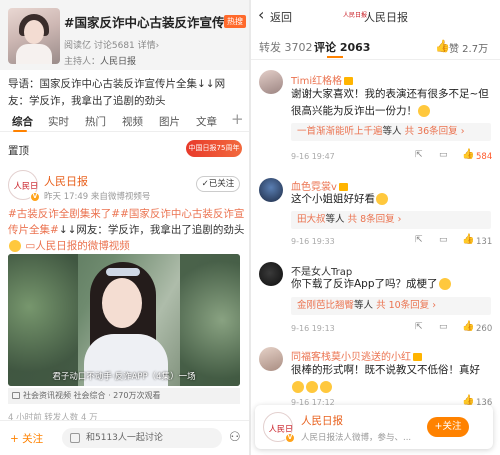  I want to click on host-label: 主持人：, so click(82, 62).